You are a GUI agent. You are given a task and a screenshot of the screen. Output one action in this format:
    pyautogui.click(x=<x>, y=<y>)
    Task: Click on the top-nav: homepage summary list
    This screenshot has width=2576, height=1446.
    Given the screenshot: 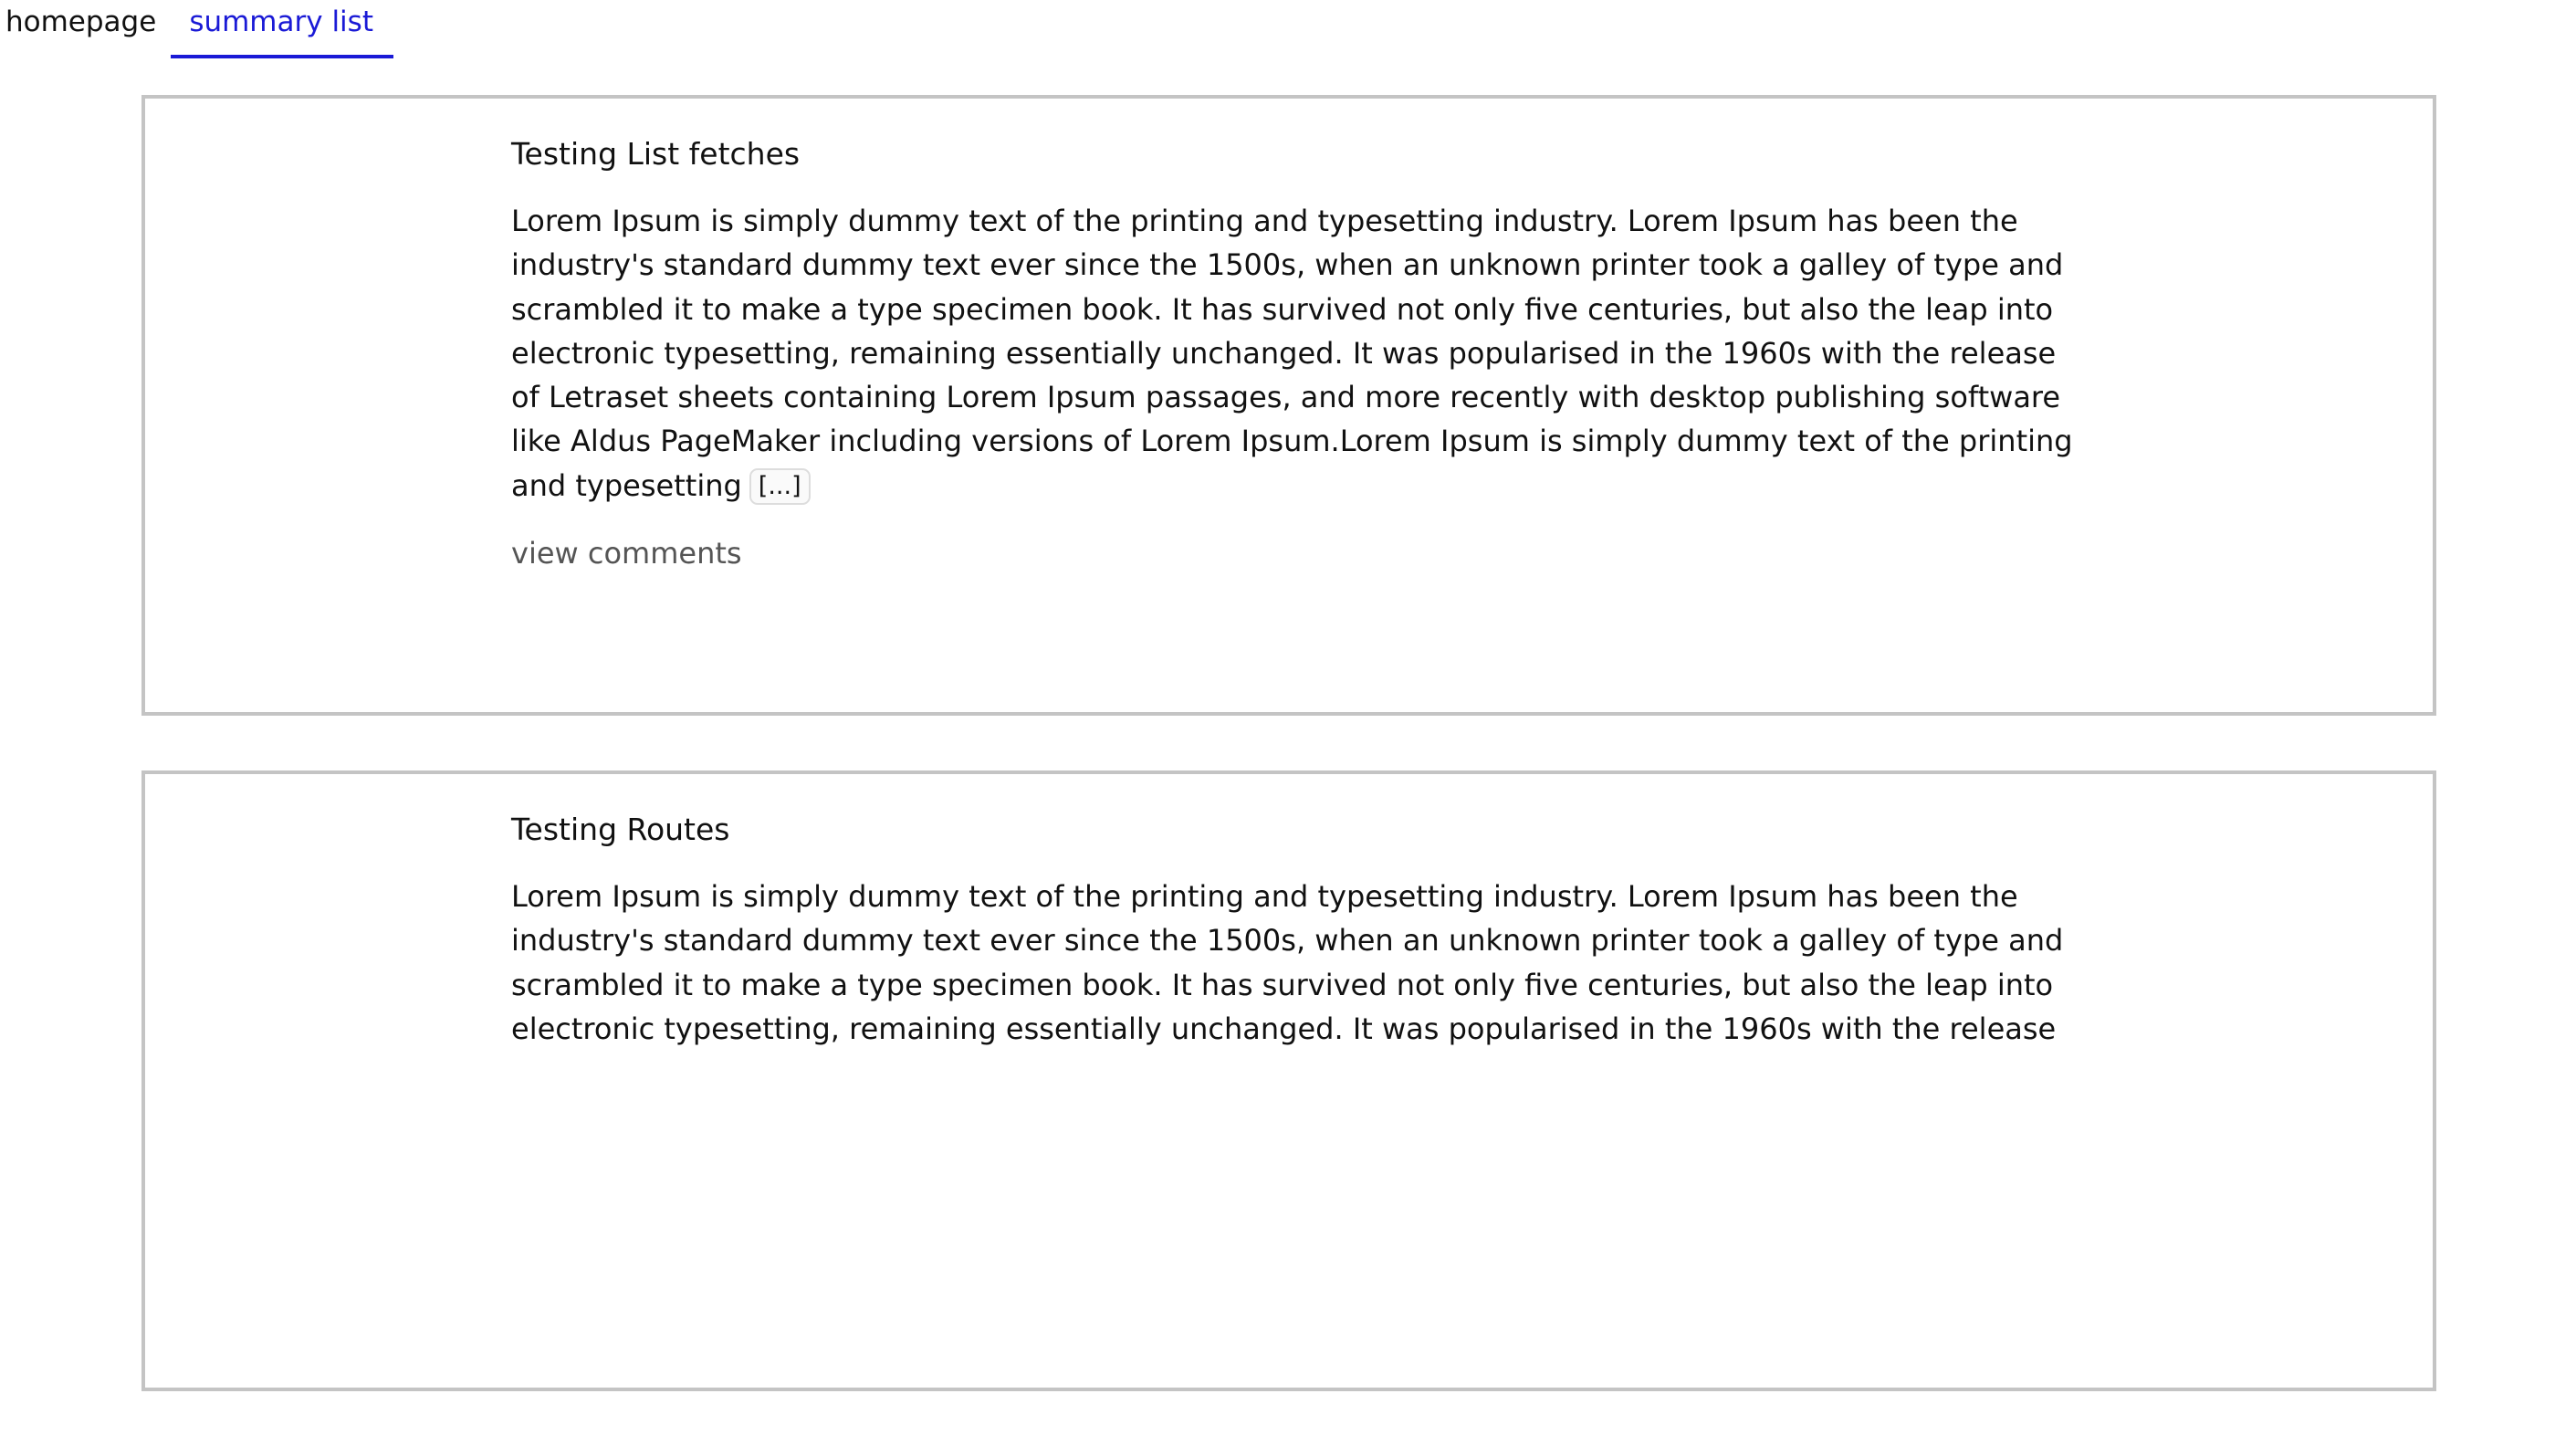 What is the action you would take?
    pyautogui.click(x=196, y=31)
    